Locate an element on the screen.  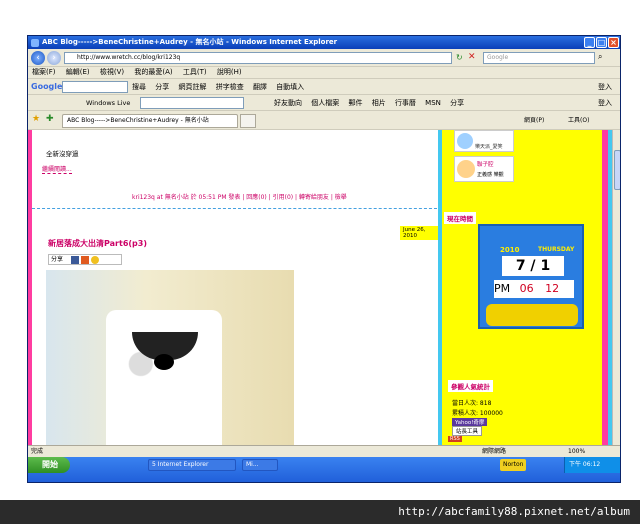
smiley-icon is located at coordinates (94, 259).